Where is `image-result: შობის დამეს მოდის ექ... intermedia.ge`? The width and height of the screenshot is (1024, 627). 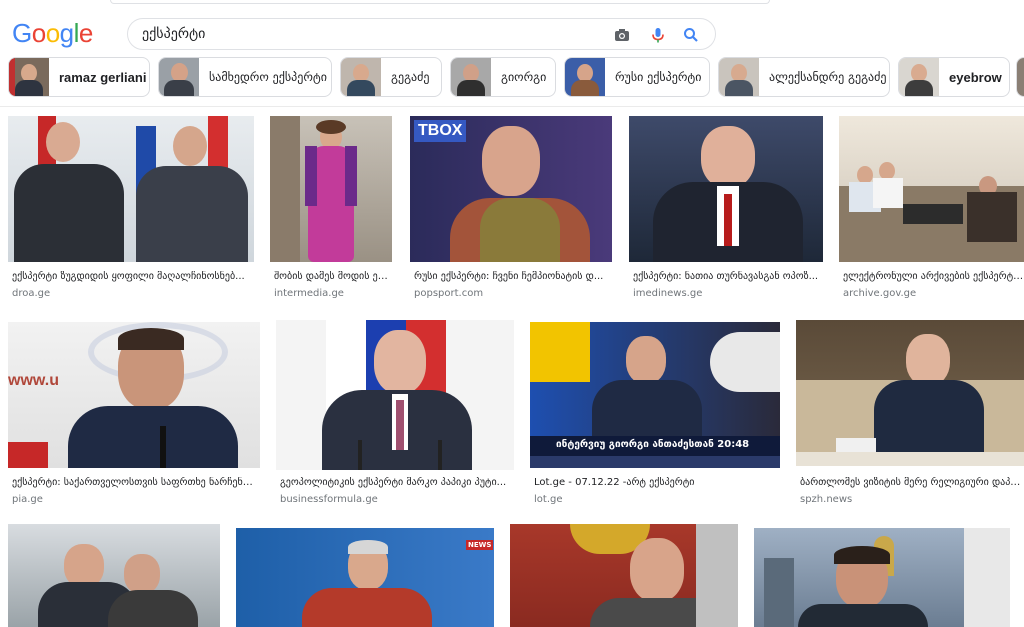
image-result: შობის დამეს მოდის ექ... intermedia.ge is located at coordinates (331, 209).